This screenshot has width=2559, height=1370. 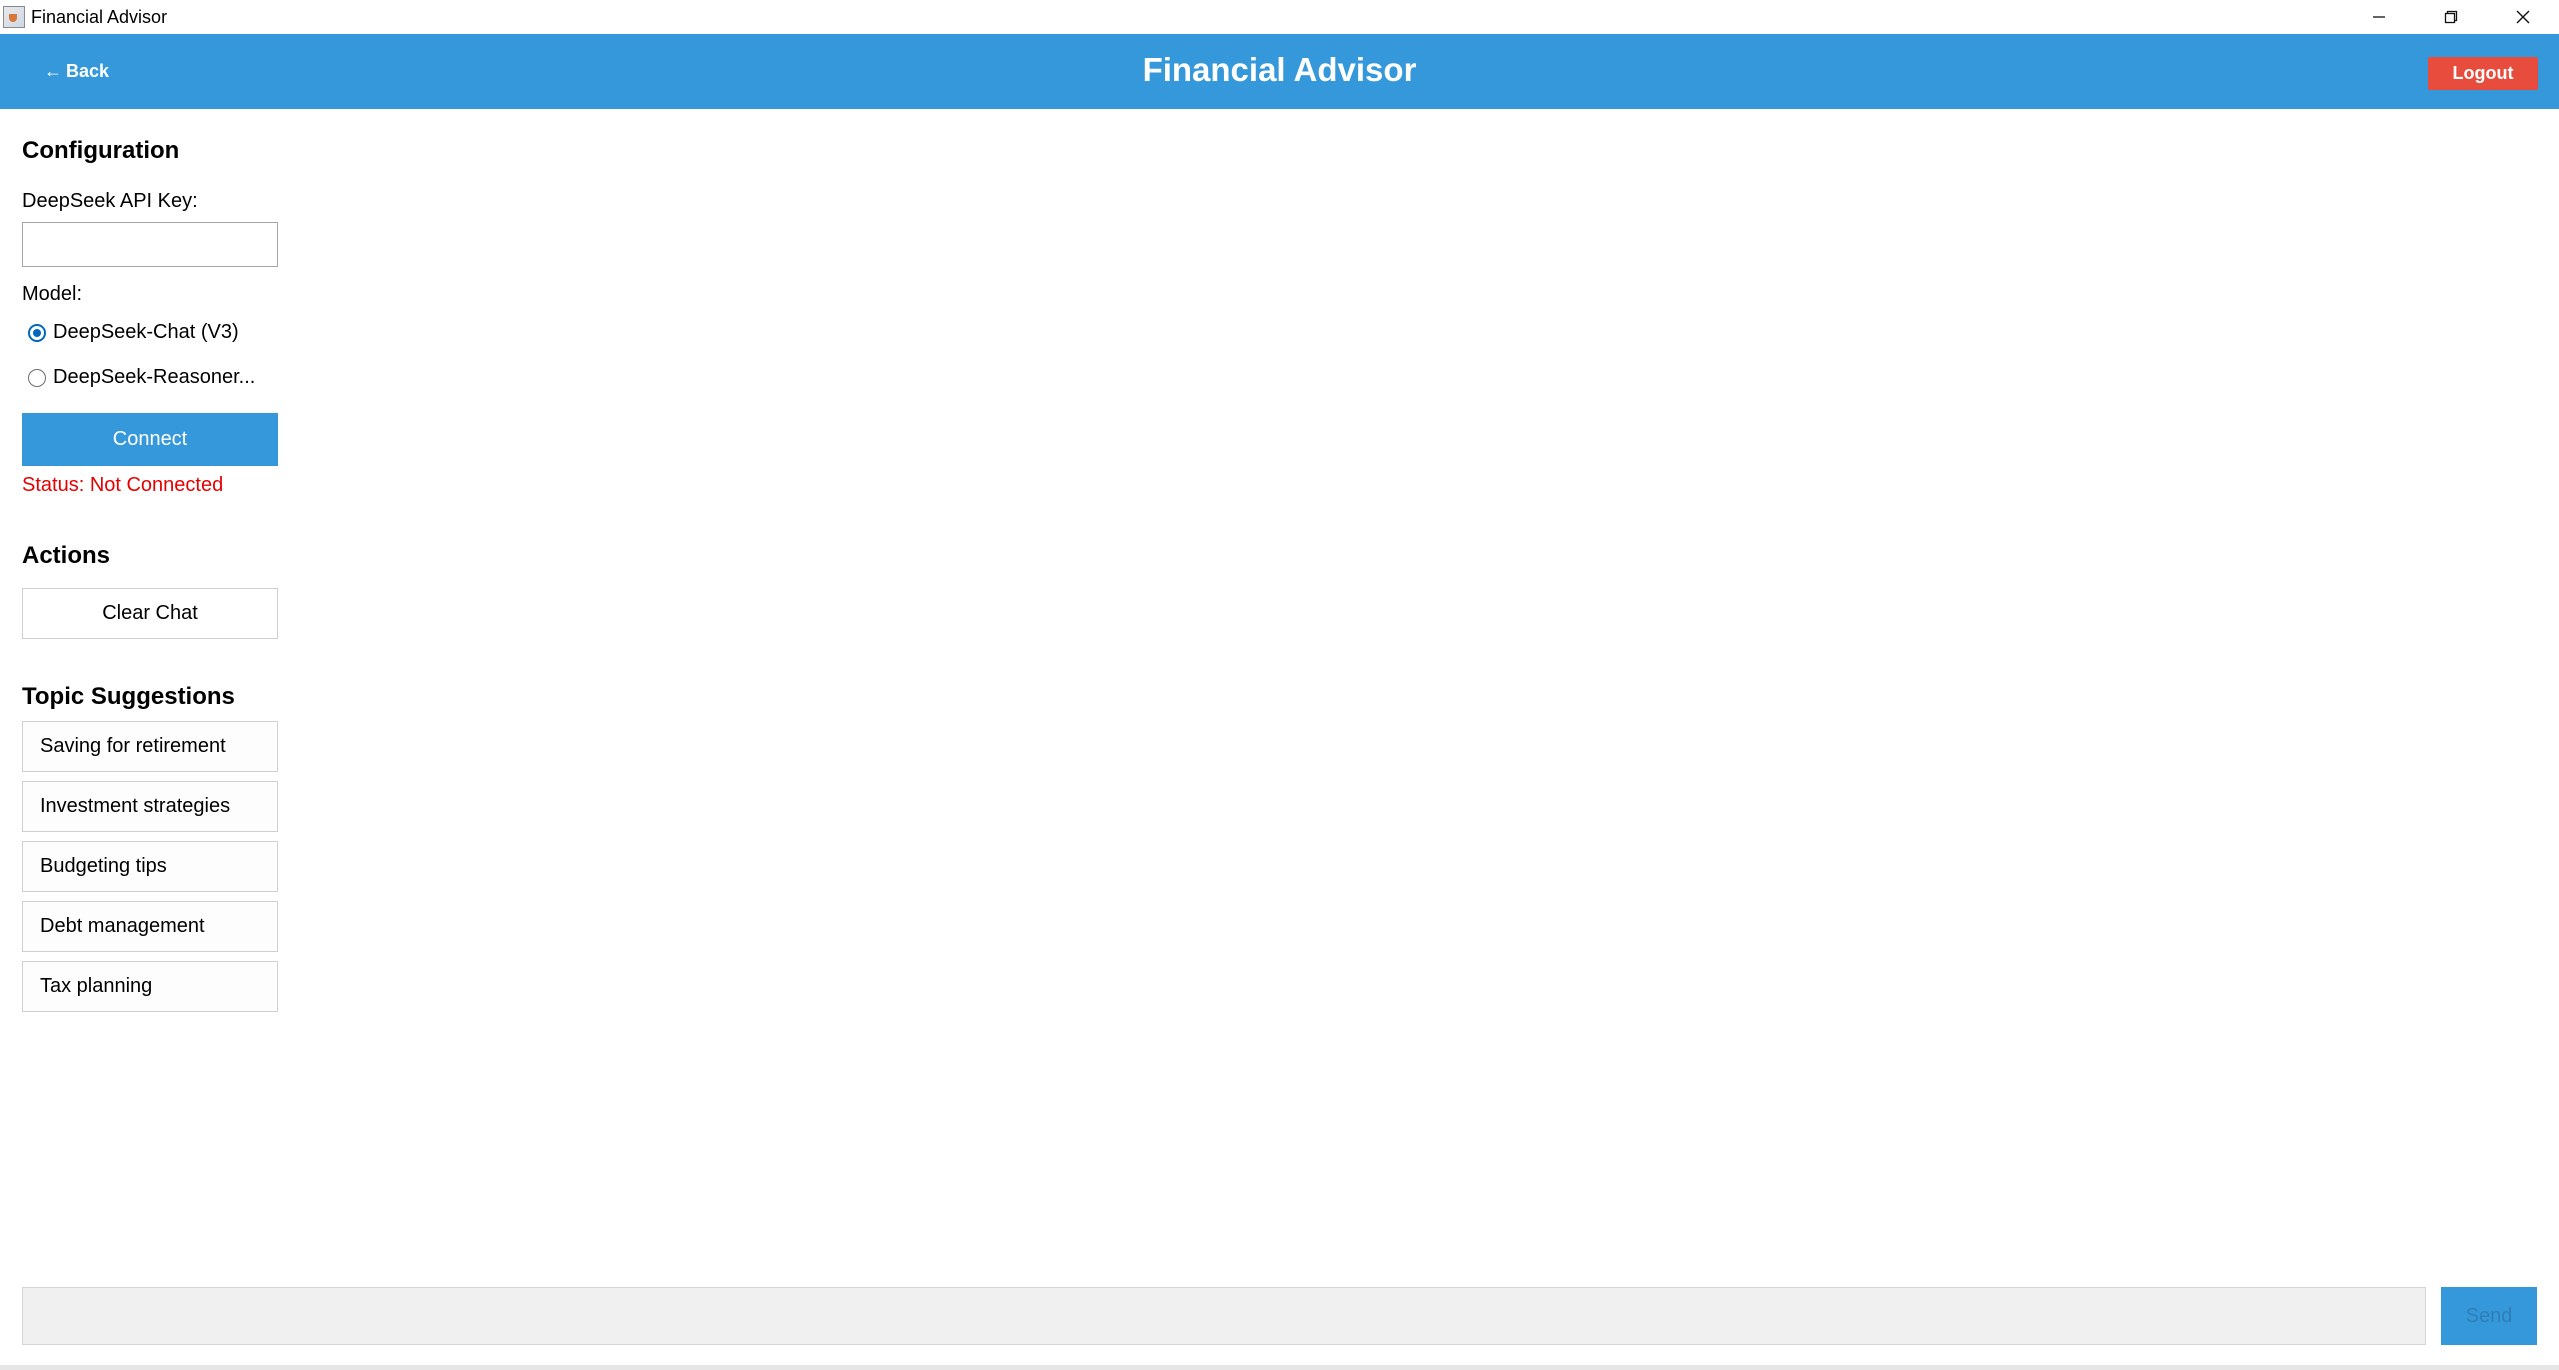 I want to click on model-option-label: DeepSeek-Chat (V3), so click(x=146, y=332).